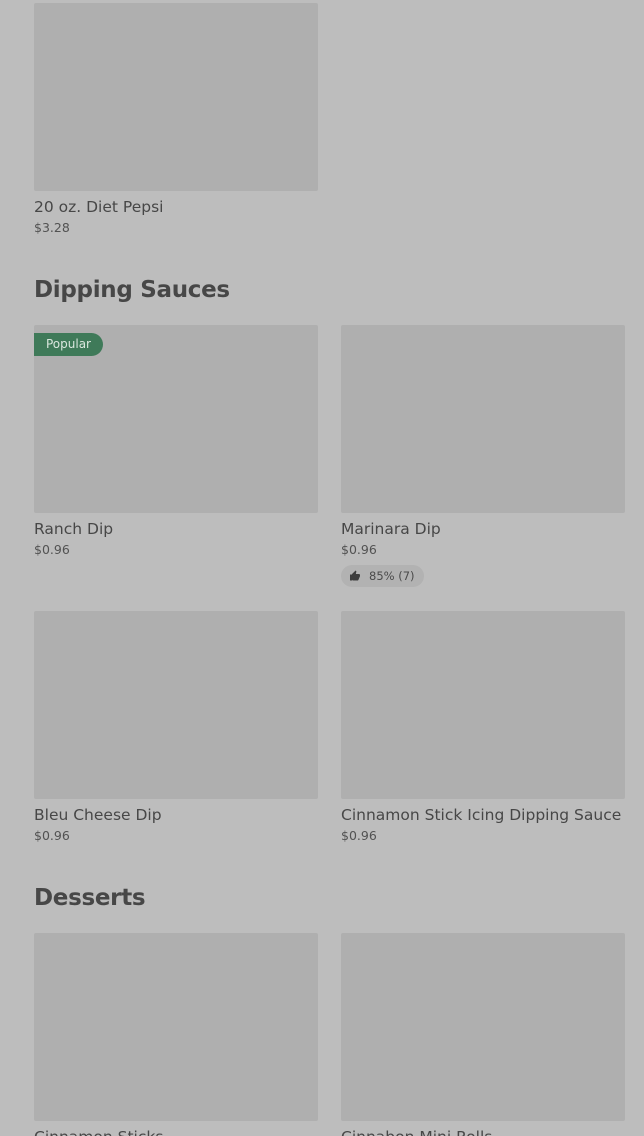 The height and width of the screenshot is (1136, 644). What do you see at coordinates (176, 1131) in the screenshot?
I see `item-name: Cinnamon Sticks` at bounding box center [176, 1131].